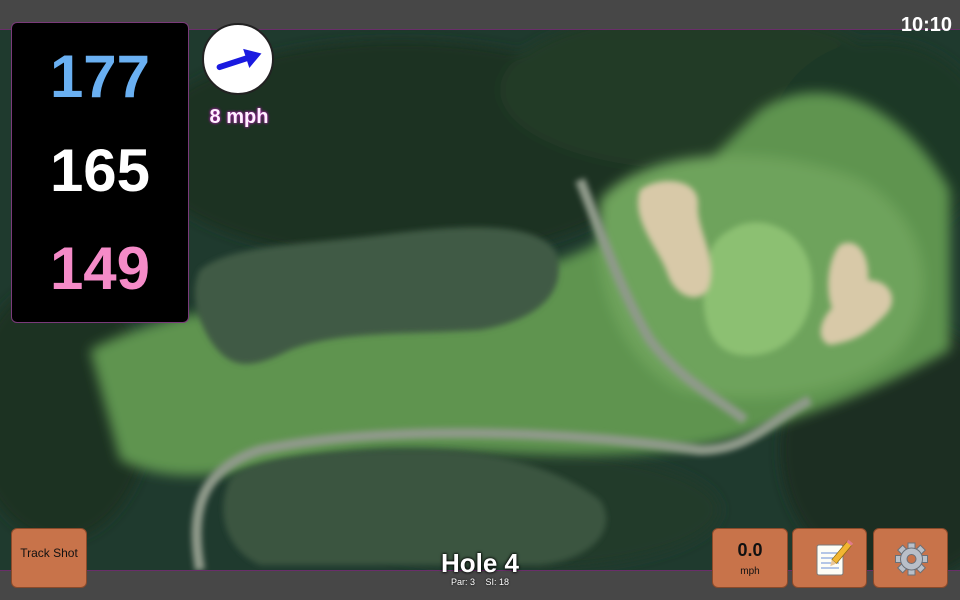 This screenshot has width=960, height=600. I want to click on speed-value: 0.0, so click(750, 550).